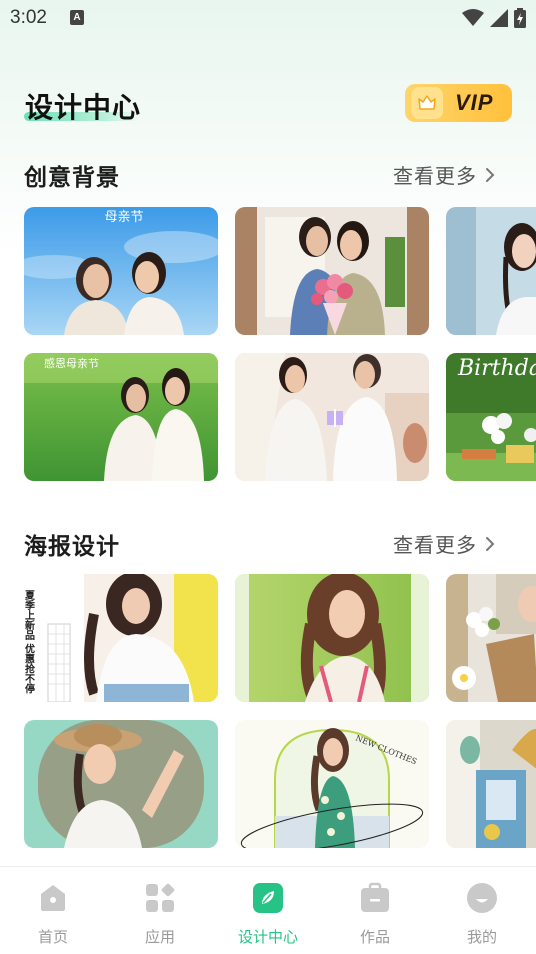 The height and width of the screenshot is (954, 536). Describe the element at coordinates (121, 417) in the screenshot. I see `background-card-mothers-day-grass: 感恩母亲节` at that location.